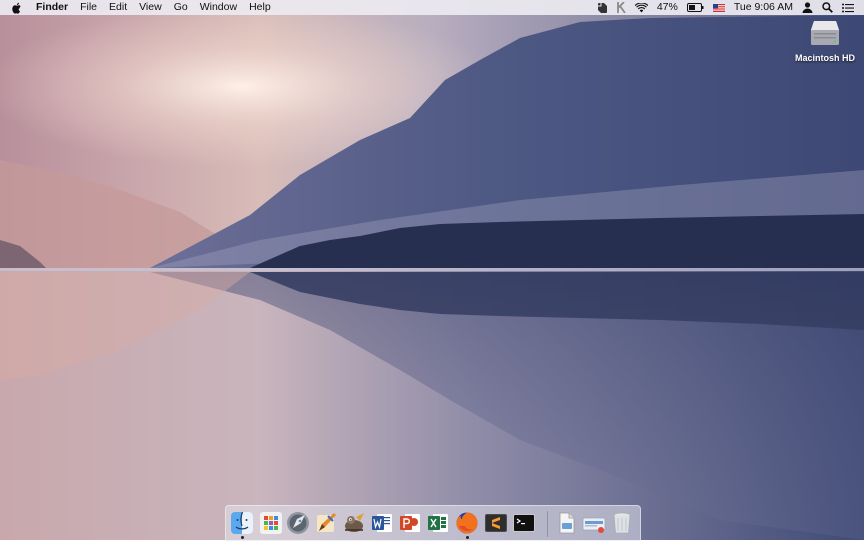 The image size is (864, 541). I want to click on drive-label: Macintosh HD, so click(824, 58).